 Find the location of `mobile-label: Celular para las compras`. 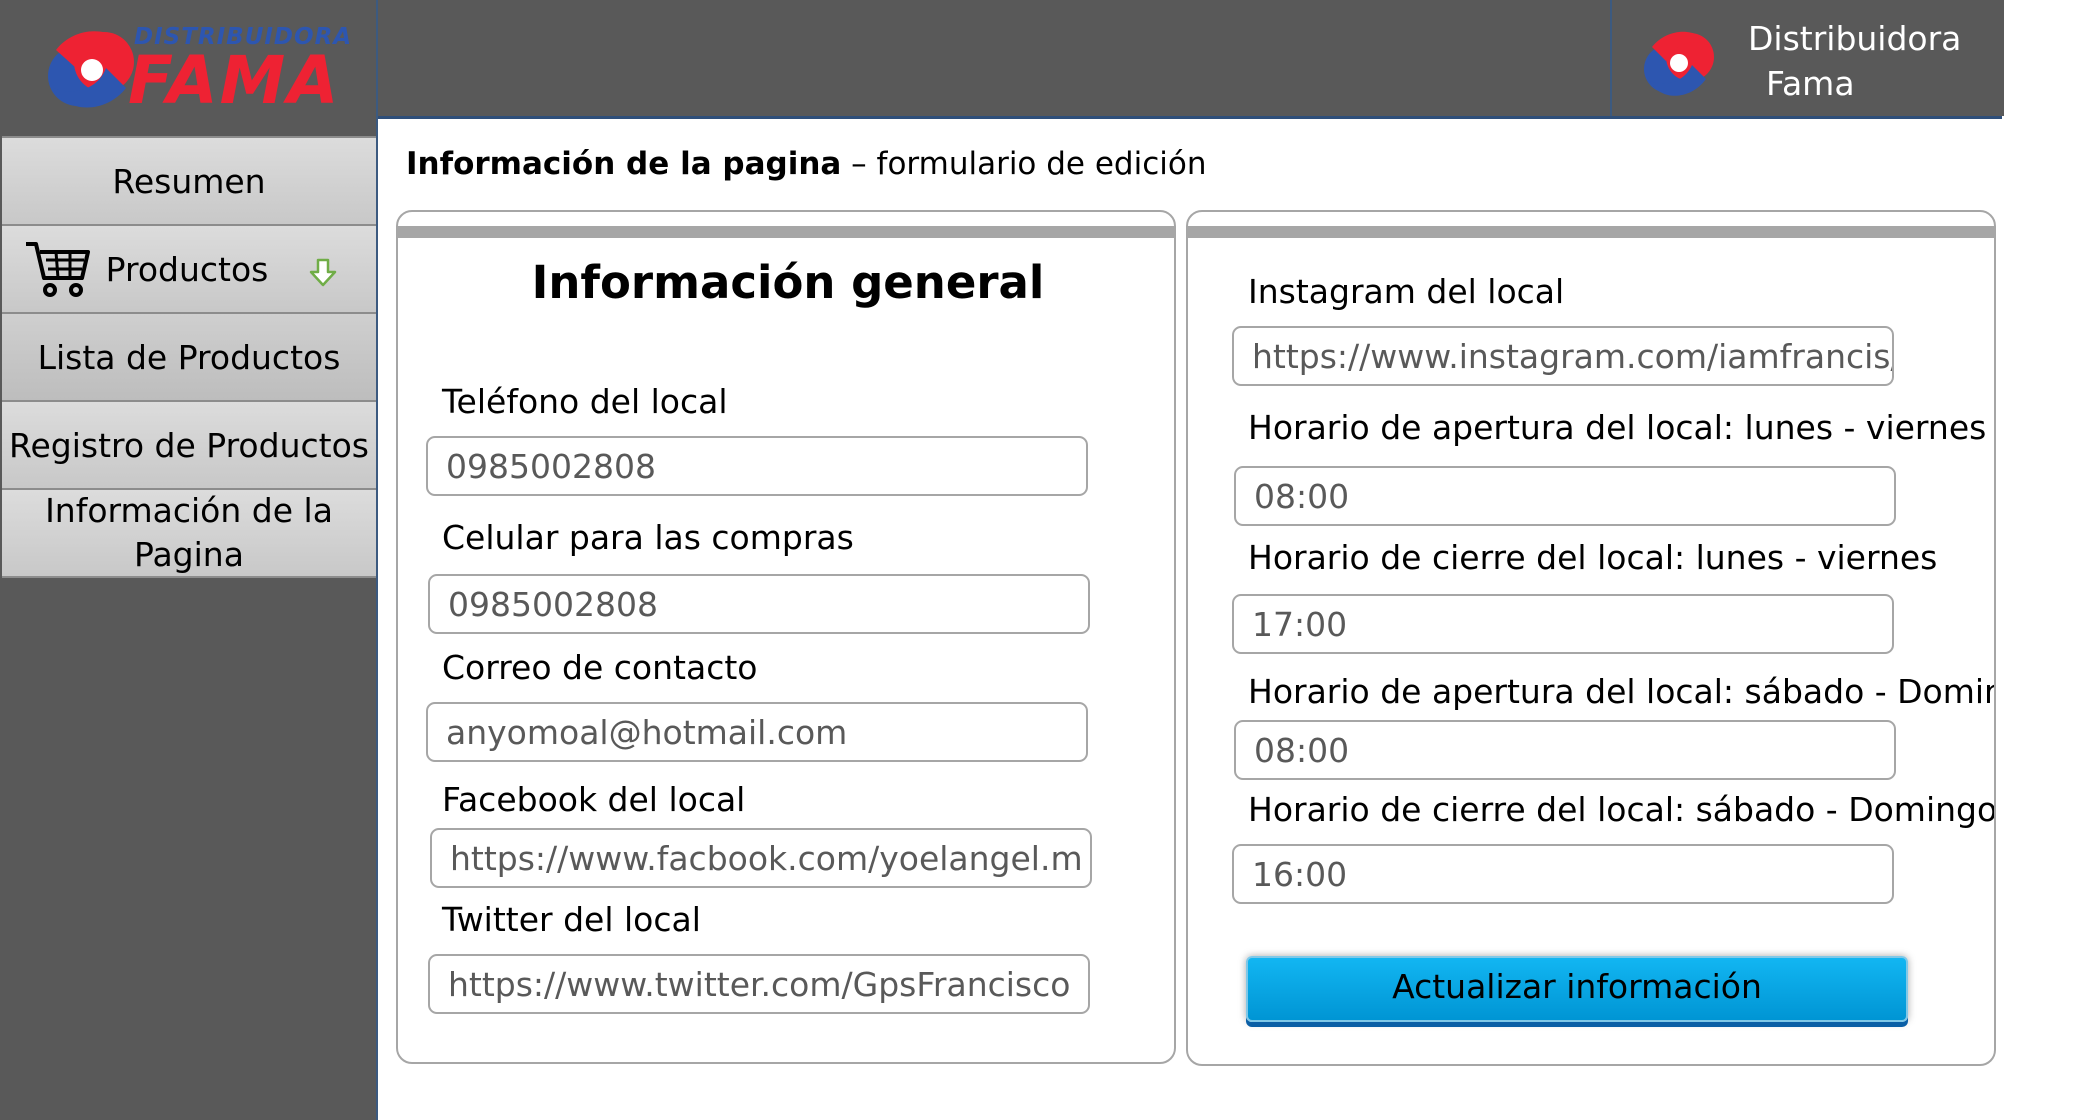

mobile-label: Celular para las compras is located at coordinates (648, 537).